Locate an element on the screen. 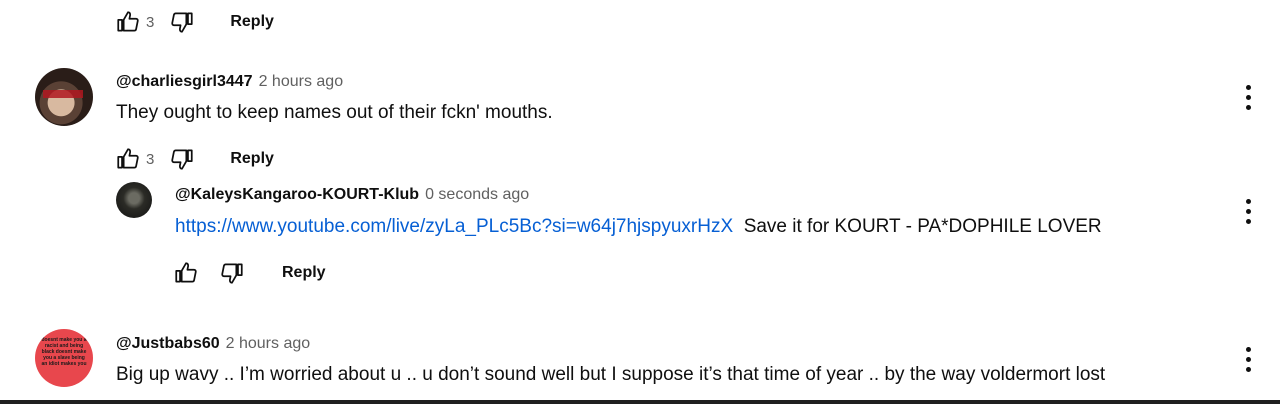 The width and height of the screenshot is (1280, 404). comment-header: @Justbabs60 2 hours ago is located at coordinates (213, 344).